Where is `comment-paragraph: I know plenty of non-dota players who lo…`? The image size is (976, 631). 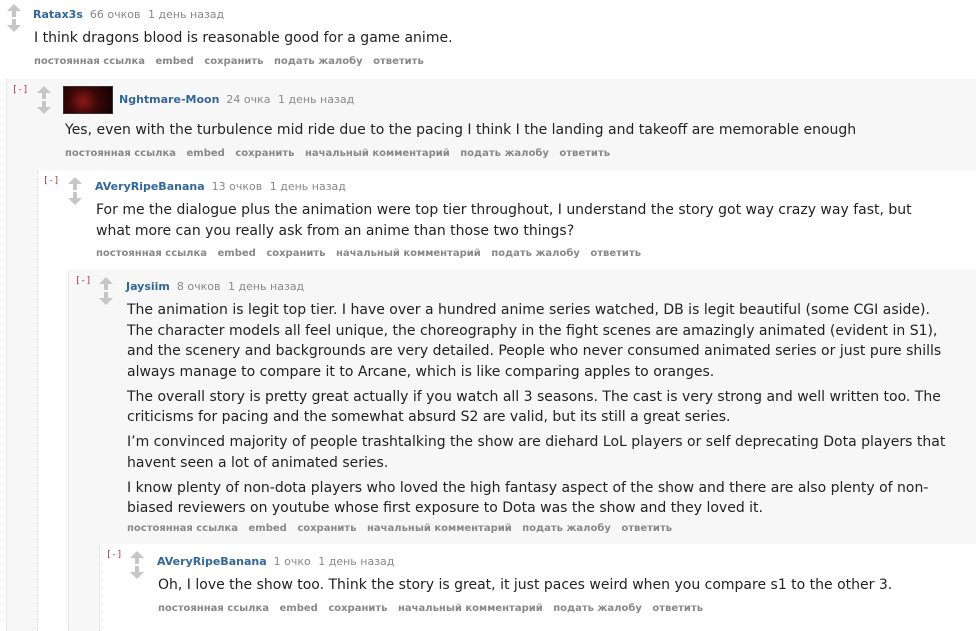 comment-paragraph: I know plenty of non-dota players who lo… is located at coordinates (528, 498).